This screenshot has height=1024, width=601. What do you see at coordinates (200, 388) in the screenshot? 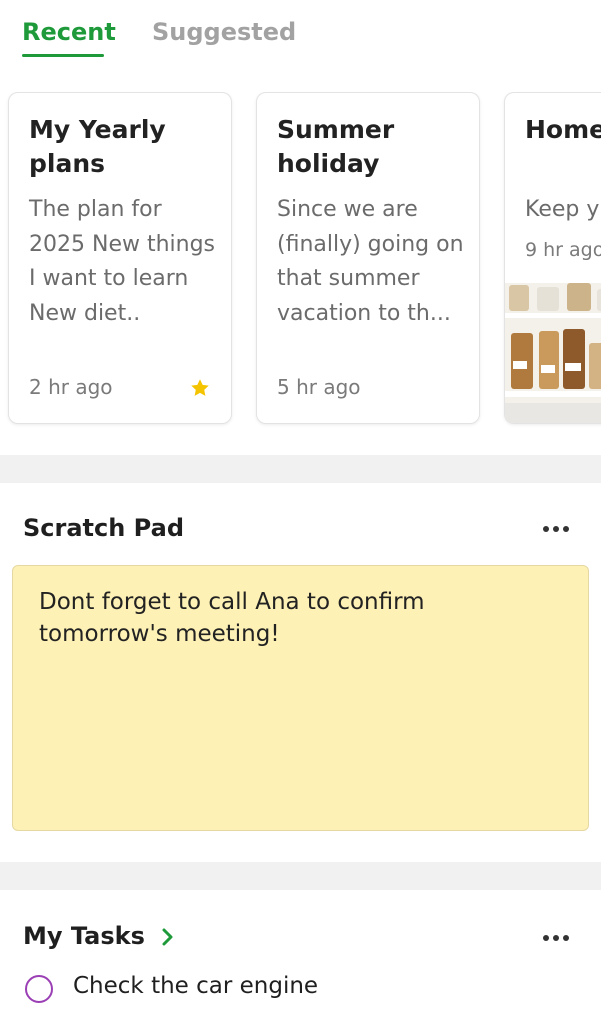
I see `star-icon` at bounding box center [200, 388].